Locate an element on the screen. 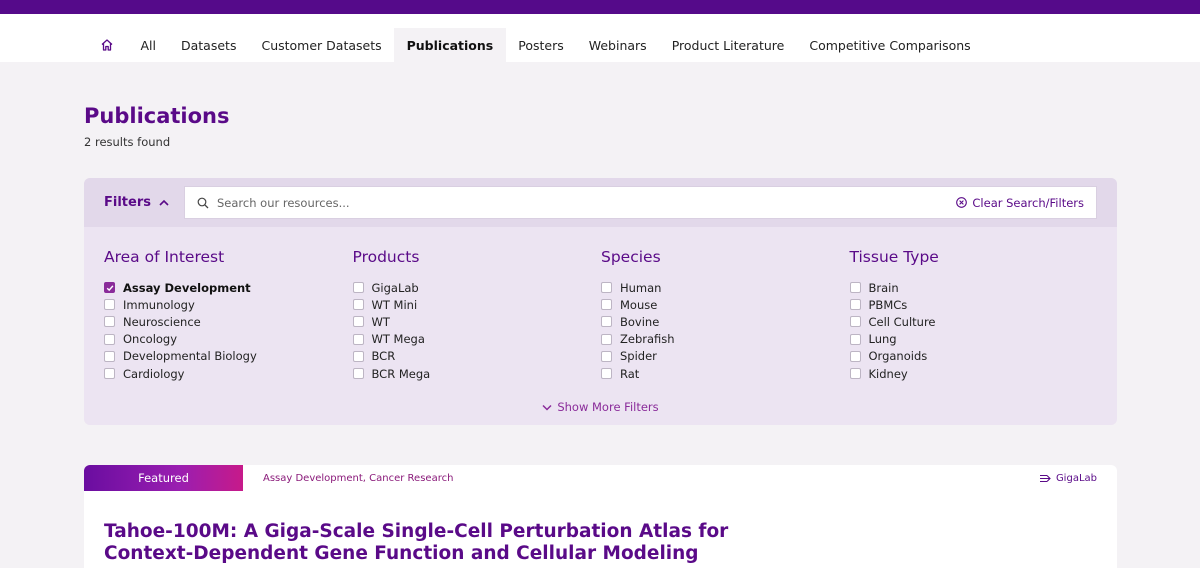 The height and width of the screenshot is (568, 1200). clear-filters-button: Clear Search/Filters is located at coordinates (1020, 203).